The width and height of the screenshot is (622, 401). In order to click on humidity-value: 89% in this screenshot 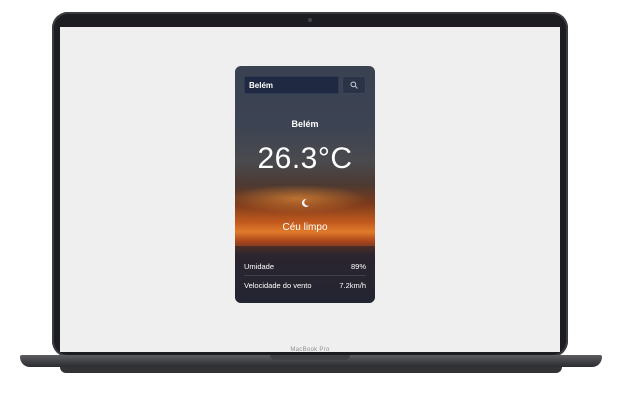, I will do `click(358, 266)`.